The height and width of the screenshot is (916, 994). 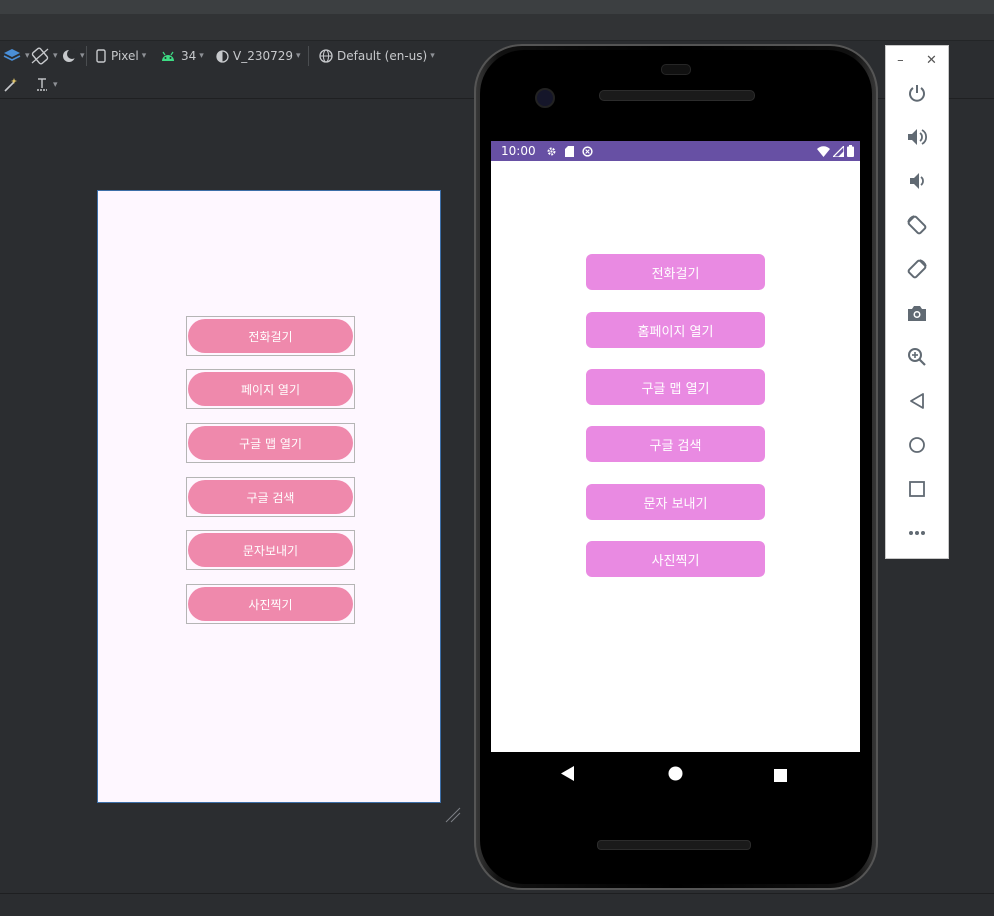 I want to click on emulator-controls-panel: – ✕, so click(x=917, y=302).